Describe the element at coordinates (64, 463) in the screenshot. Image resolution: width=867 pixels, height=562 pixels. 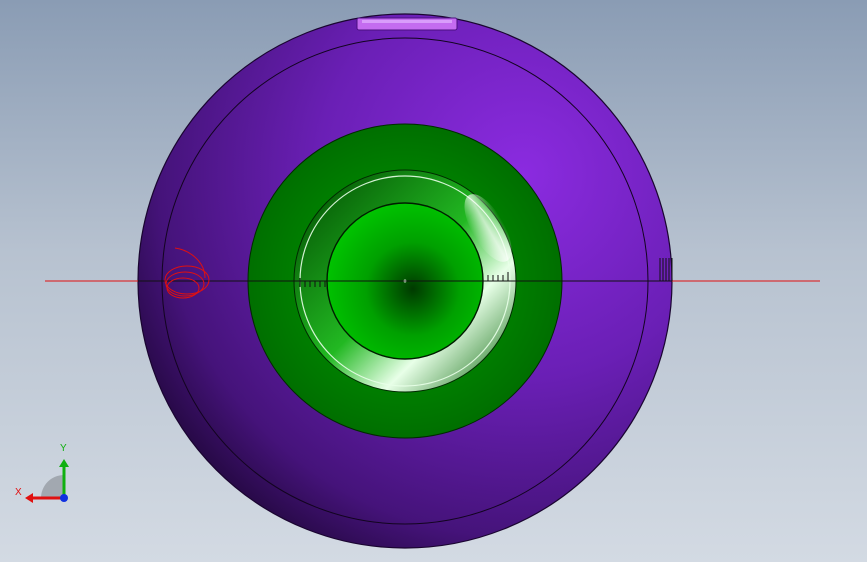
I see `triad-y-arrow` at that location.